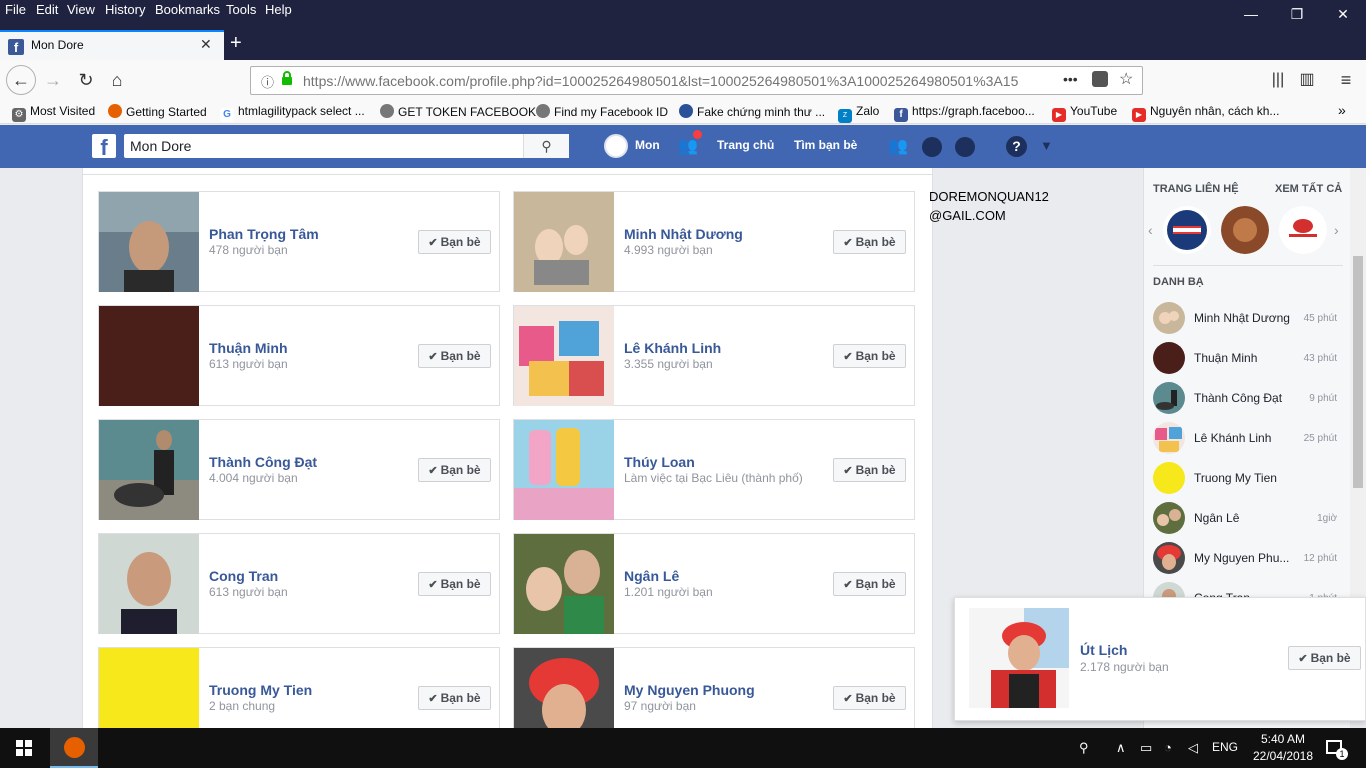 The image size is (1366, 768). Describe the element at coordinates (53, 113) in the screenshot. I see `bookmark-most-visited: ⚙ Most Visited` at that location.